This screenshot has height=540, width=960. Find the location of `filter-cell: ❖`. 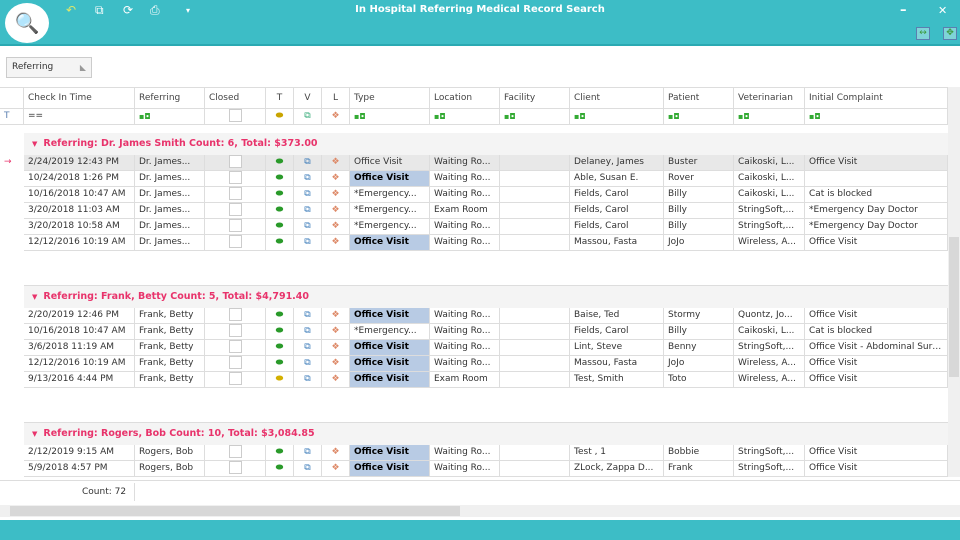

filter-cell: ❖ is located at coordinates (336, 117).